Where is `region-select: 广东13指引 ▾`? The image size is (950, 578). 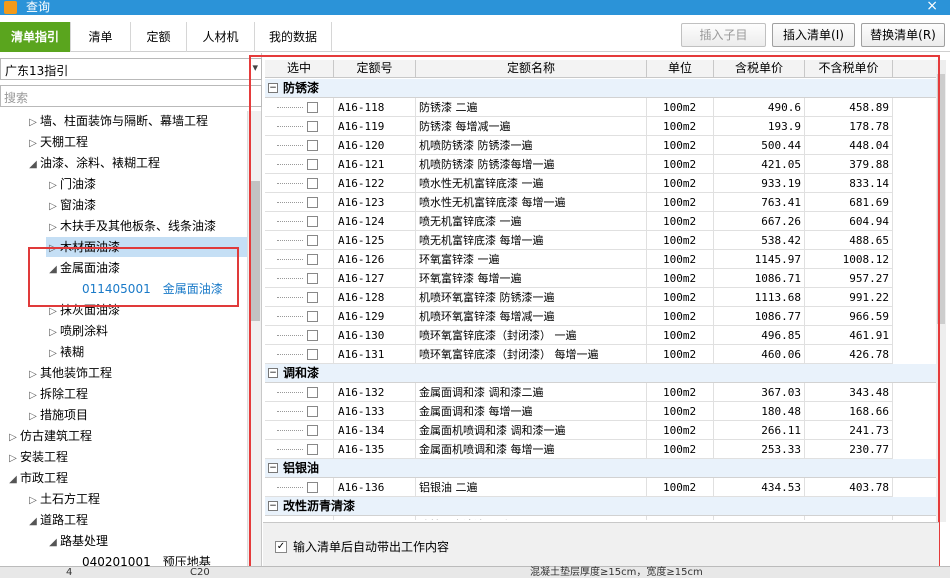
region-select: 广东13指引 ▾ is located at coordinates (131, 69).